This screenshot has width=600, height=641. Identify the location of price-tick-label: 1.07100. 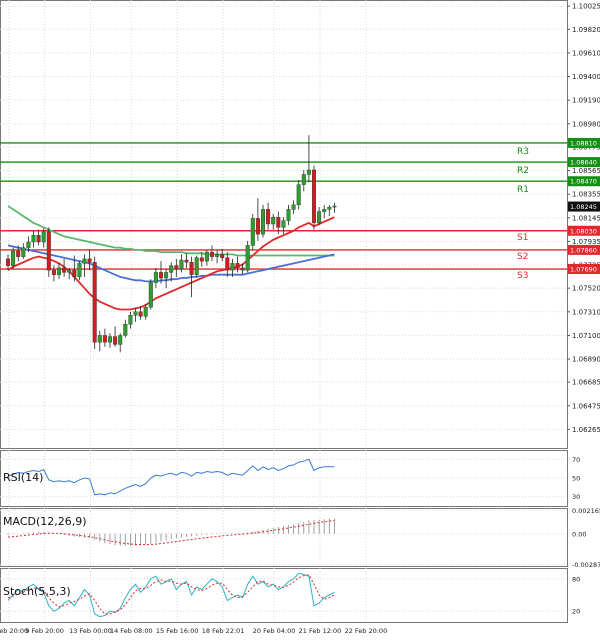
(586, 336).